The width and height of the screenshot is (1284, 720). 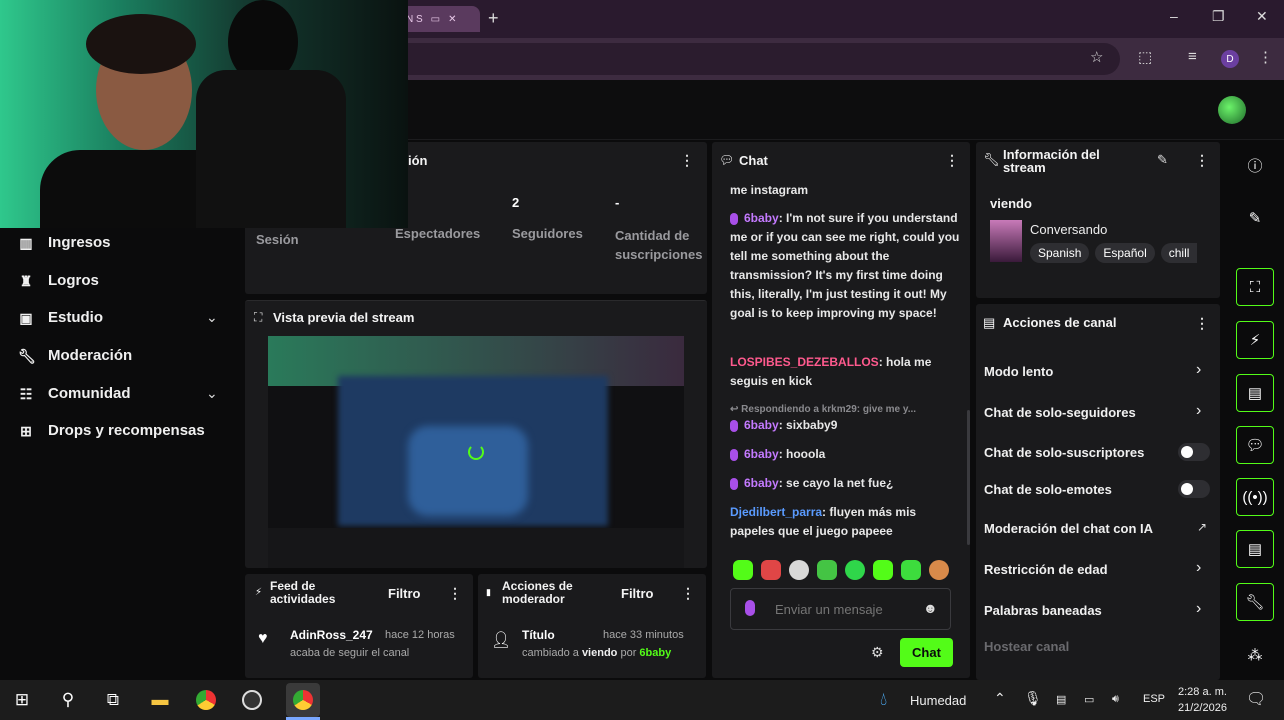 What do you see at coordinates (435, 19) in the screenshot?
I see `tab-media-icon: ▭` at bounding box center [435, 19].